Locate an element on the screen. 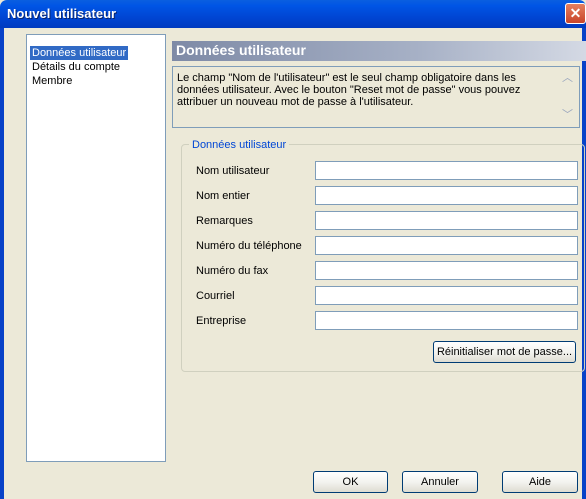  label-numero-fax: Numéro du fax is located at coordinates (232, 271).